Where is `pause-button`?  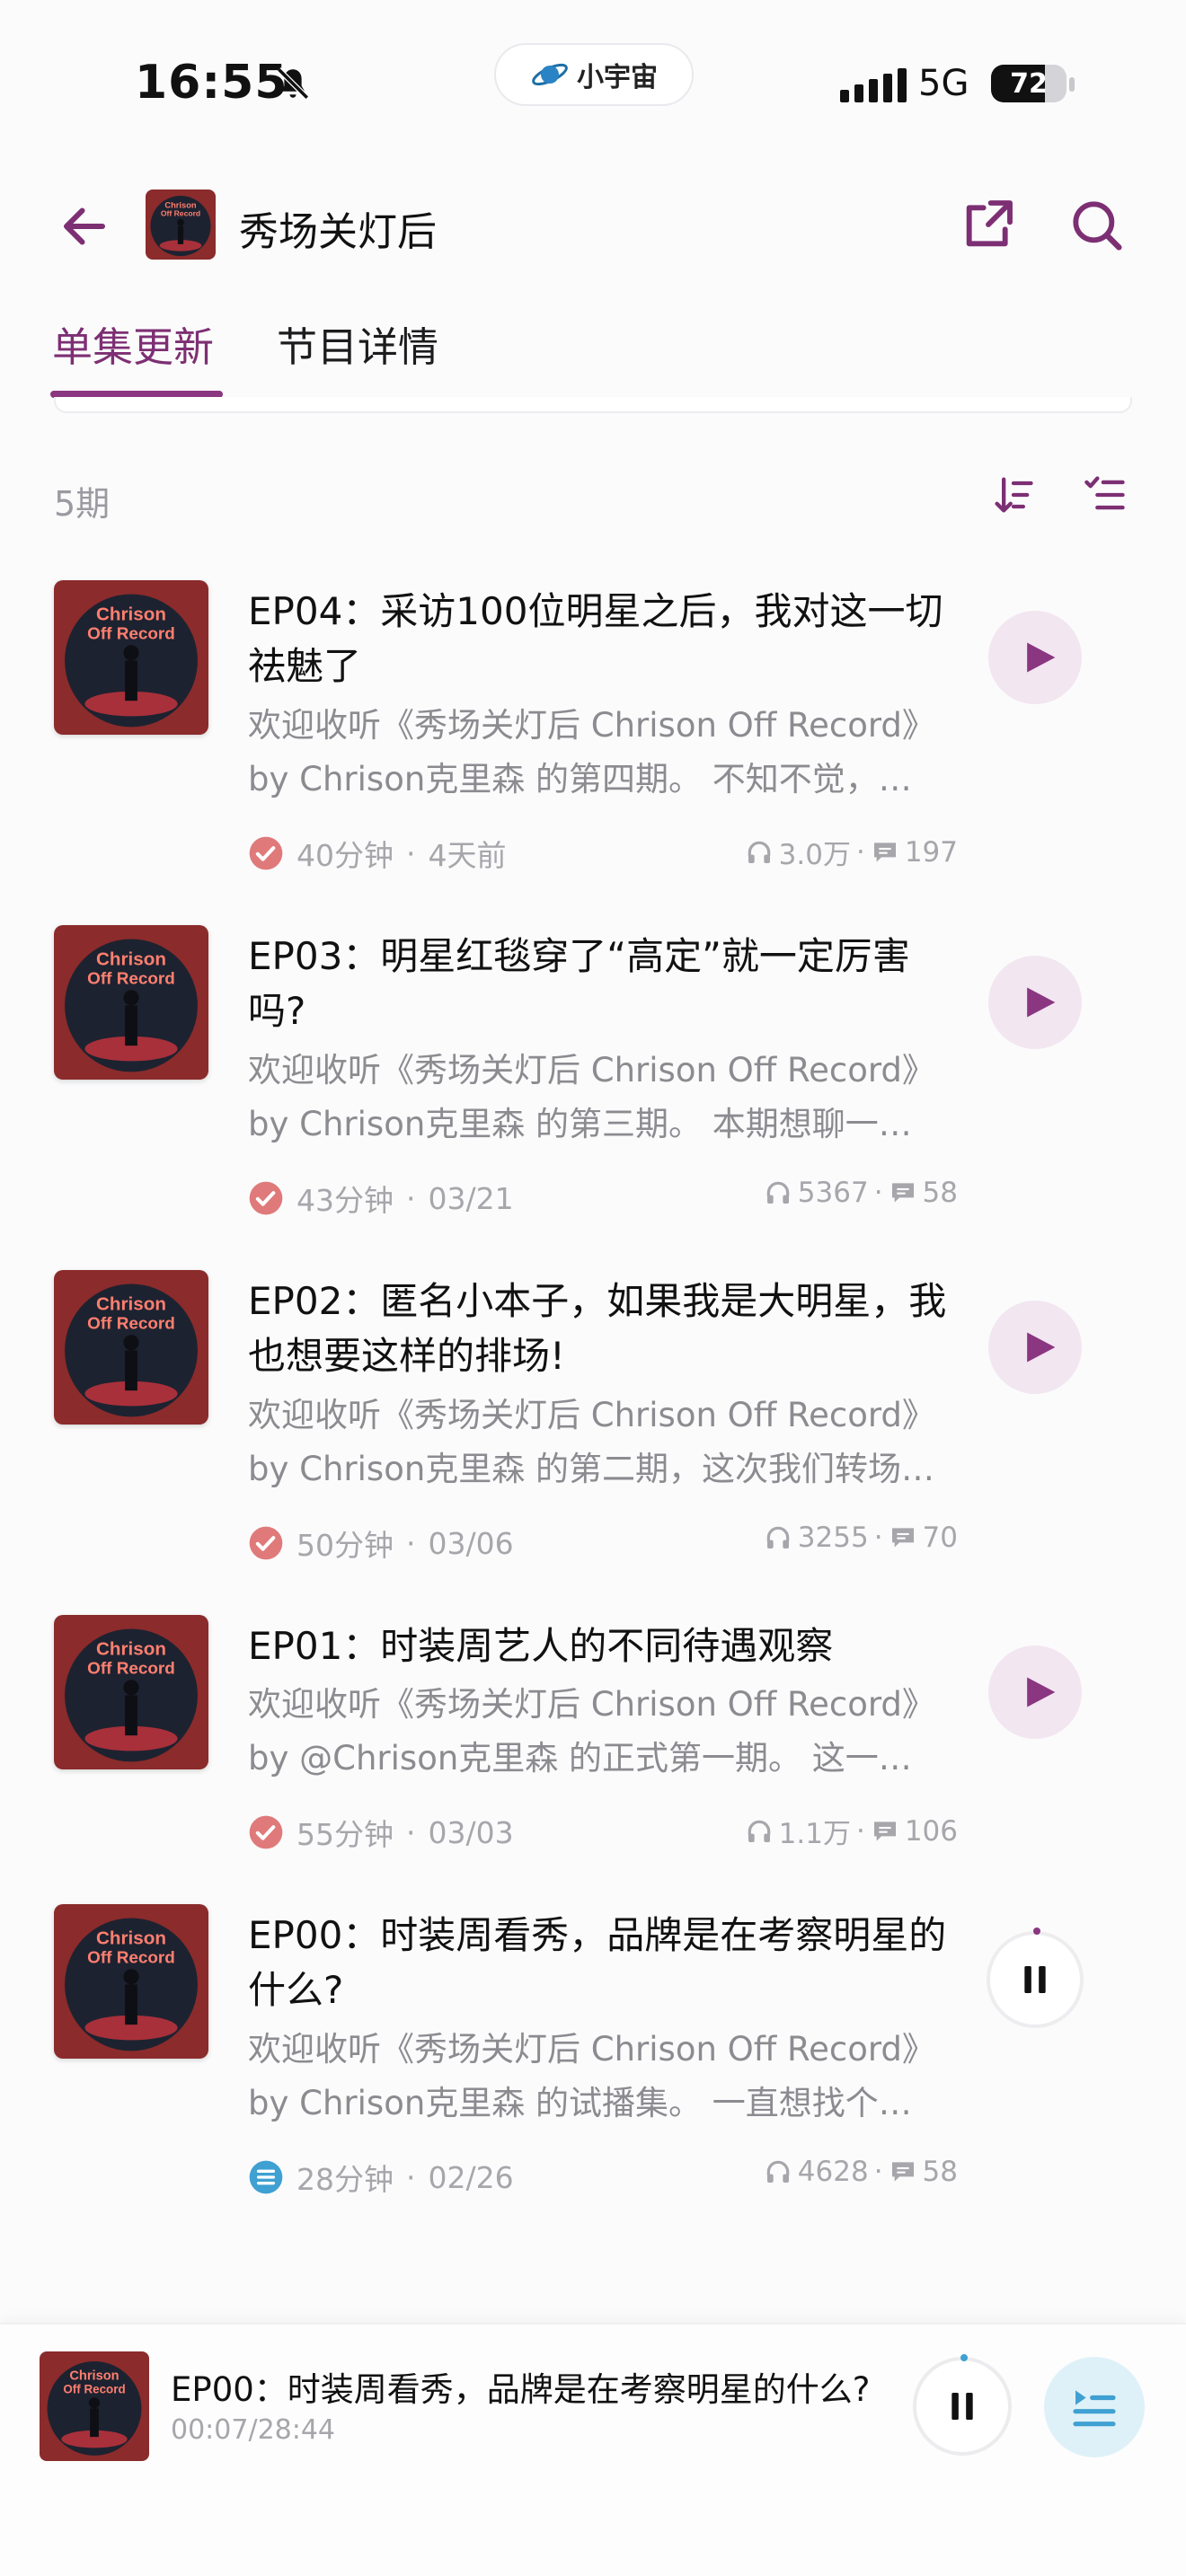 pause-button is located at coordinates (1035, 1978).